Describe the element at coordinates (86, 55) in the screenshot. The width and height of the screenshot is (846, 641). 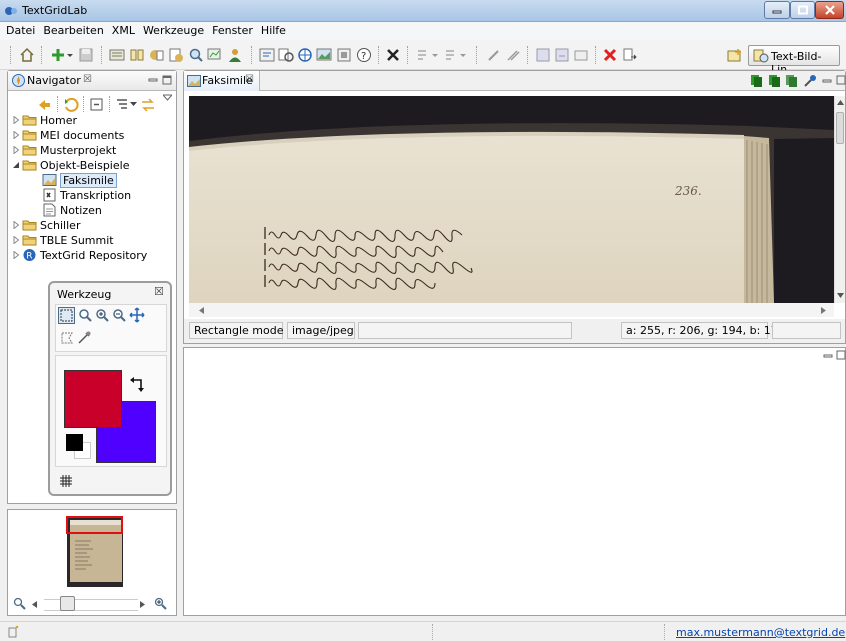
I see `save-icon` at that location.